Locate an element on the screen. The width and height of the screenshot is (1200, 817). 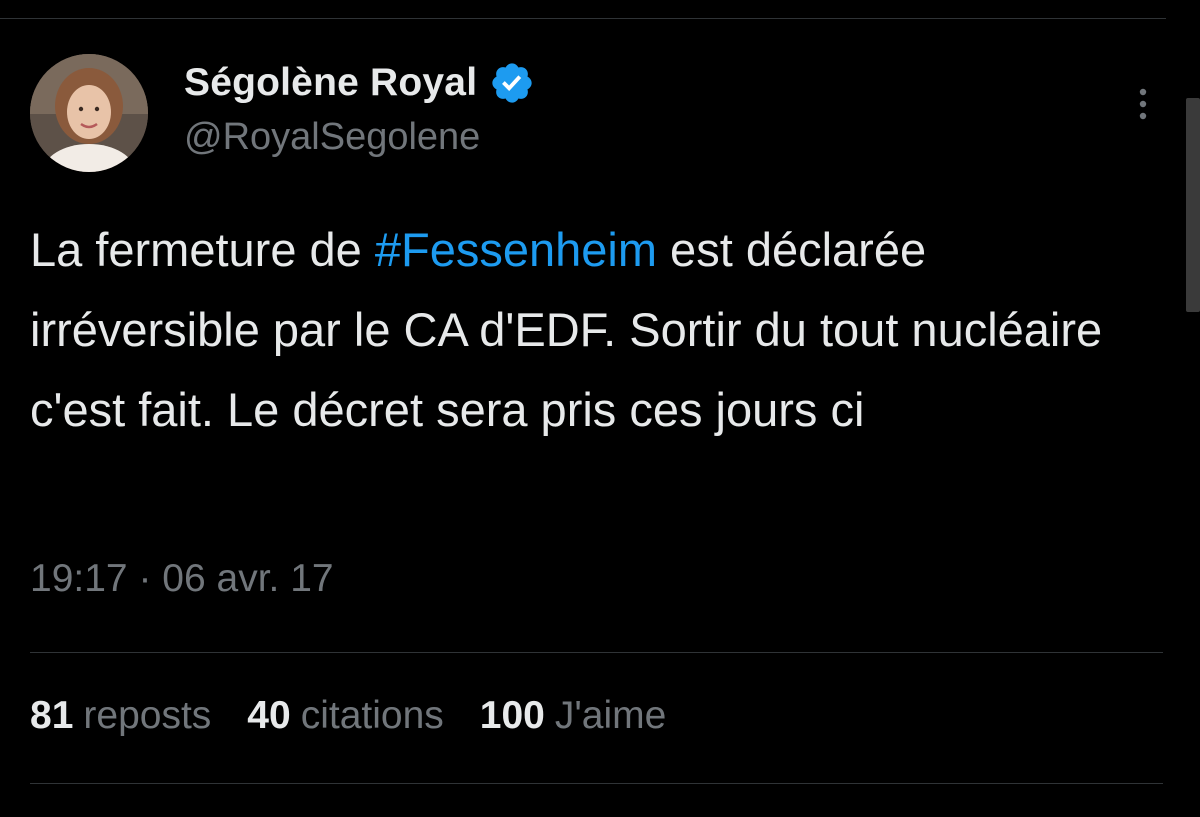
likes-count: 100 is located at coordinates (512, 715).